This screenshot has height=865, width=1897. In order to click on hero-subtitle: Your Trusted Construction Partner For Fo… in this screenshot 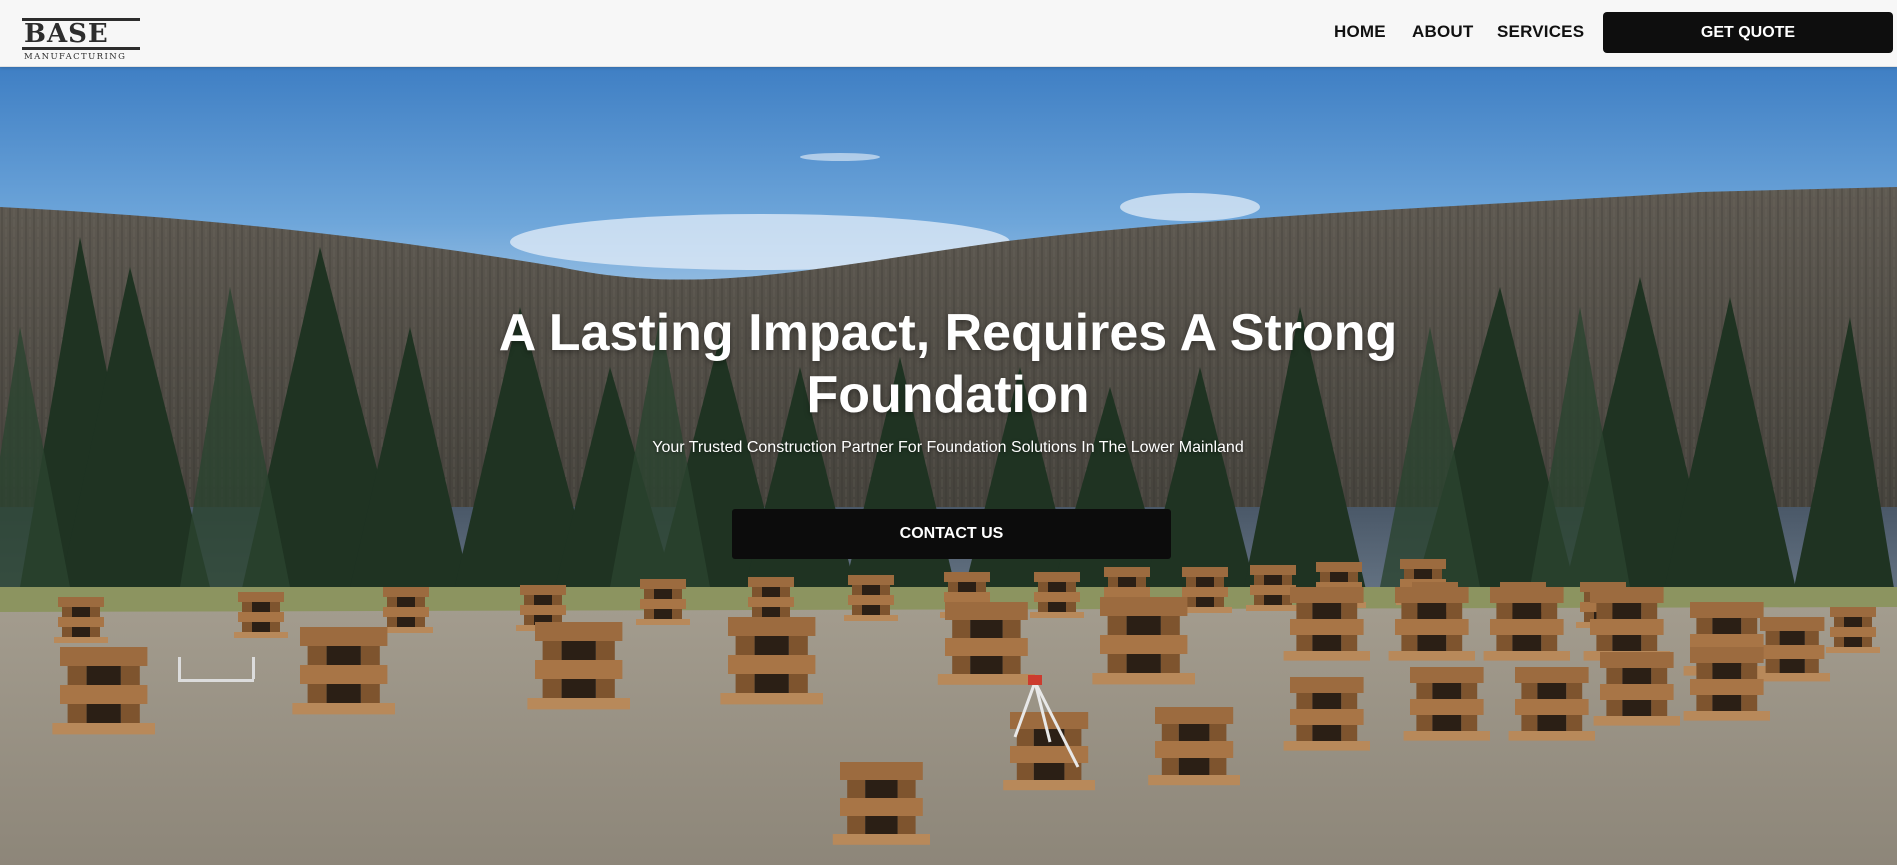, I will do `click(948, 447)`.